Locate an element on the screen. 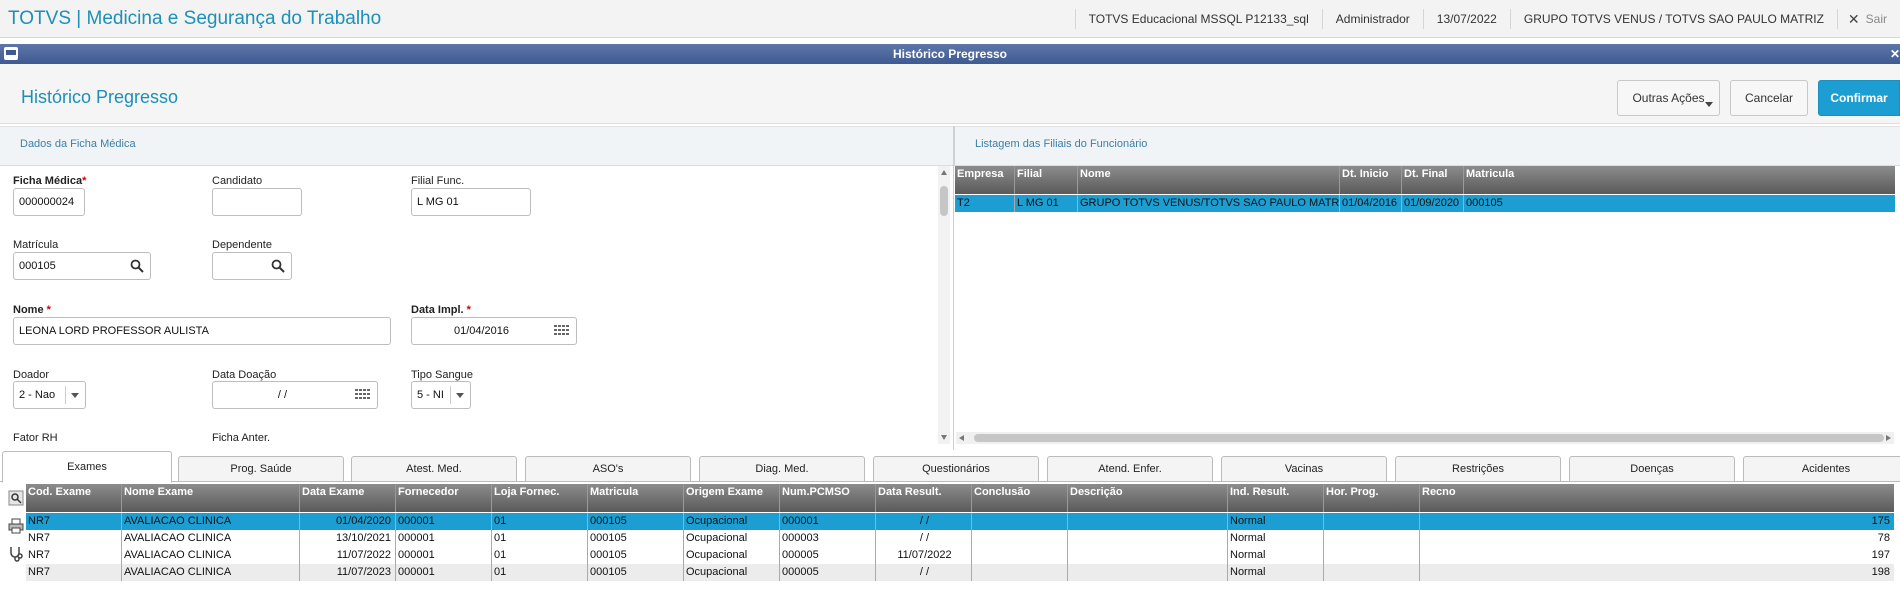 The width and height of the screenshot is (1900, 592). col-nome-exame: Nome Exame is located at coordinates (211, 498).